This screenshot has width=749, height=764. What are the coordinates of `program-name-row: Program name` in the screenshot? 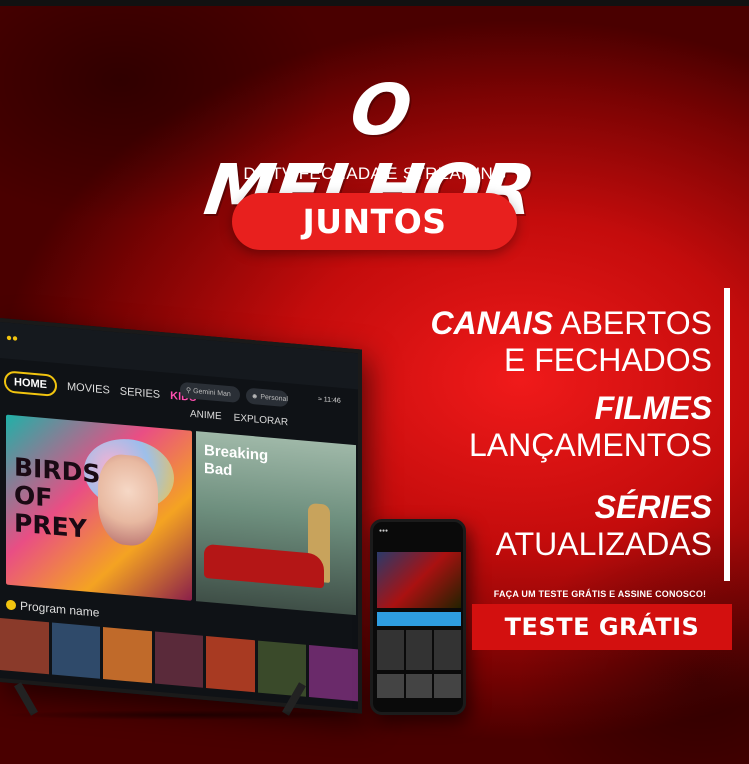 It's located at (52, 609).